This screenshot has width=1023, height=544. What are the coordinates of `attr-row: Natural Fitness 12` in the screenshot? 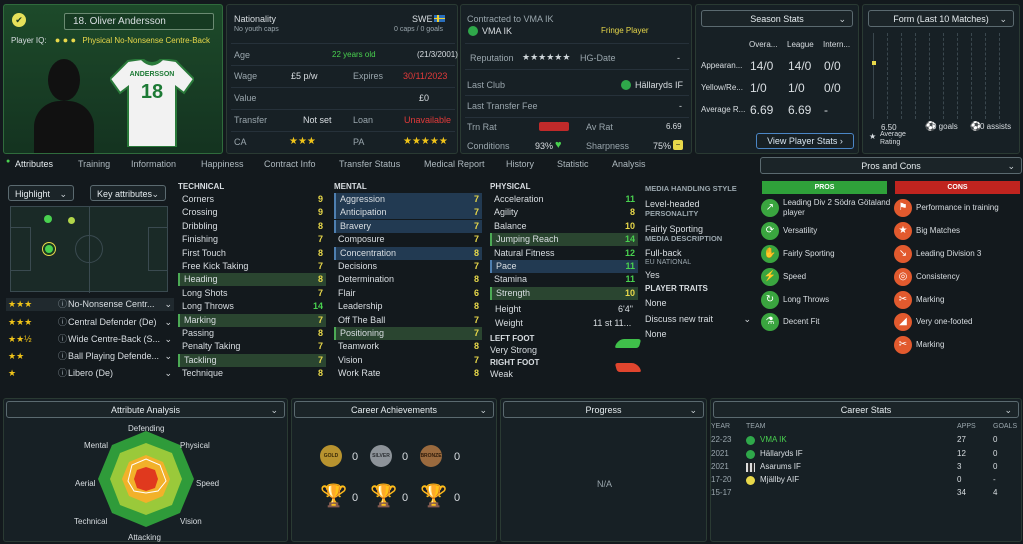 It's located at (564, 253).